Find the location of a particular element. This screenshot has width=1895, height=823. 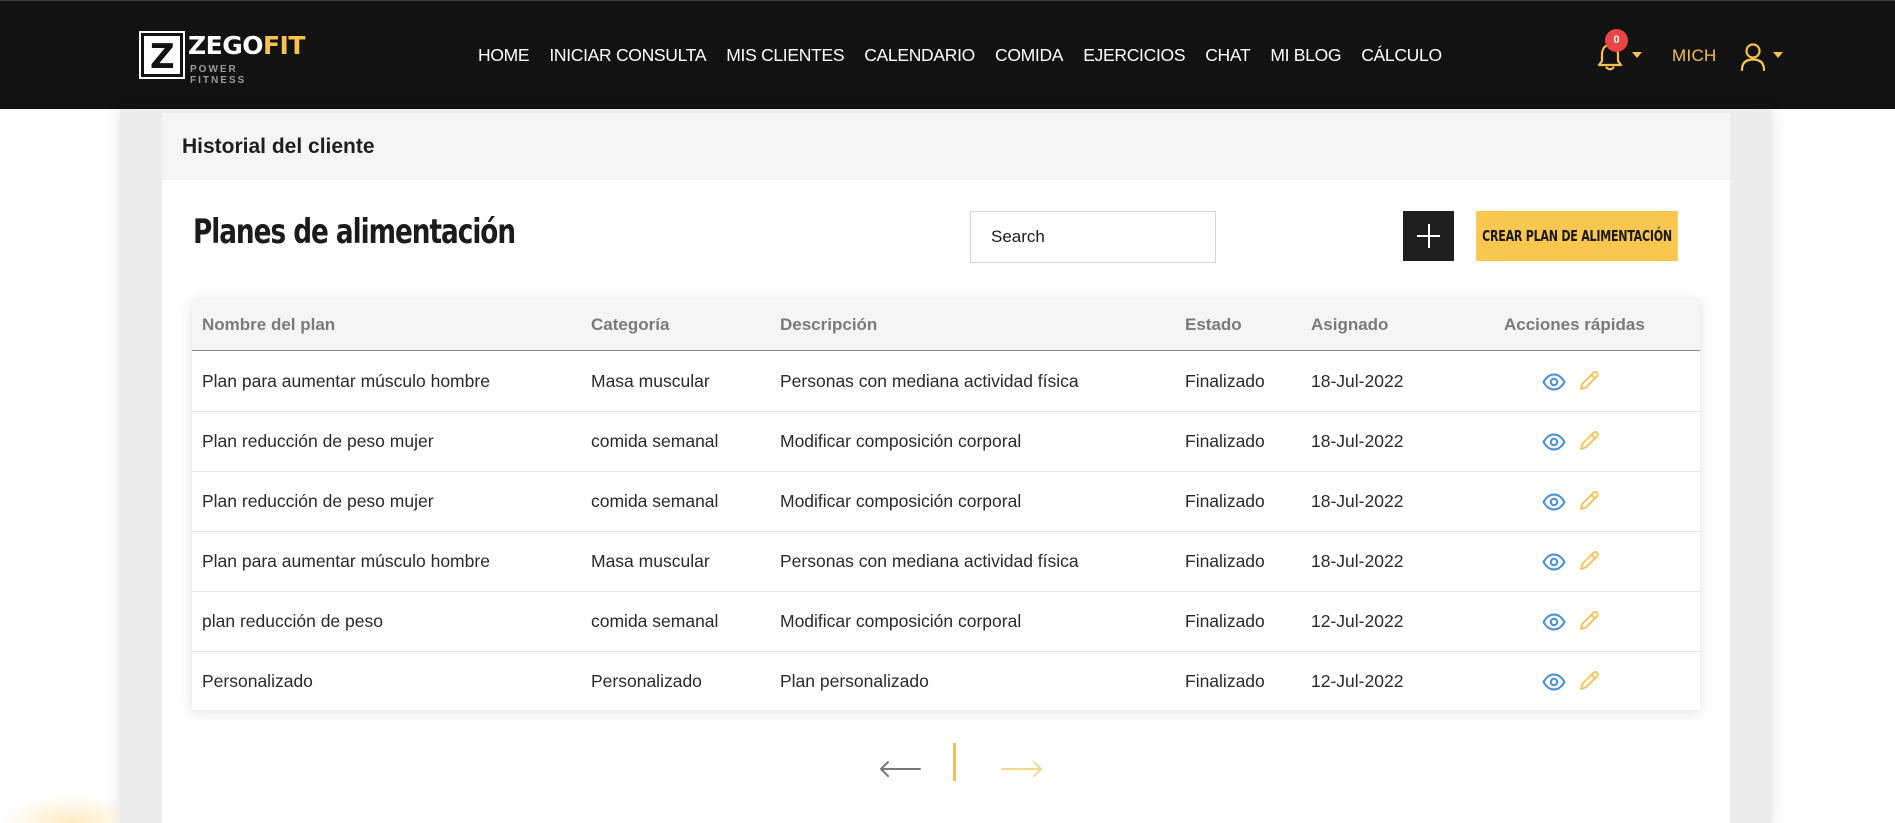

user-icon is located at coordinates (1753, 57).